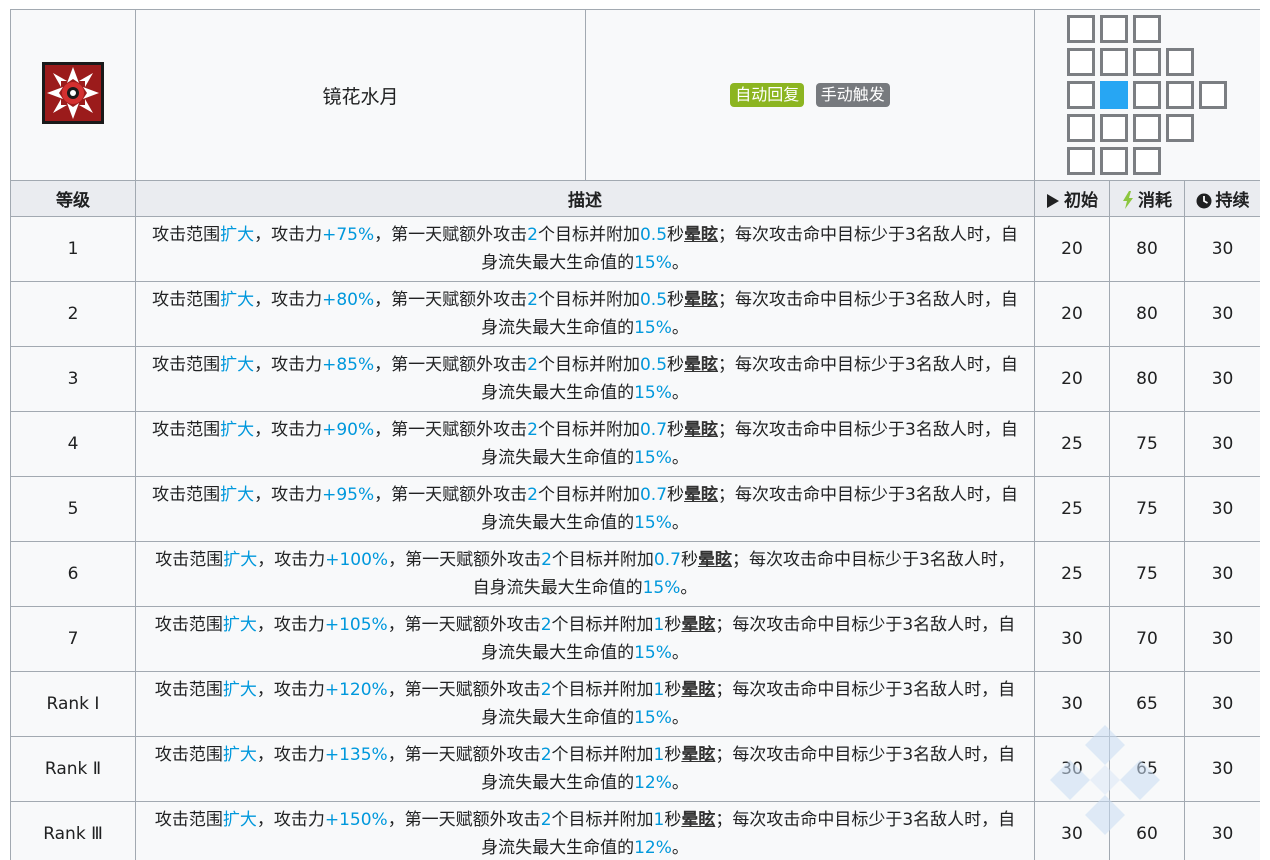  Describe the element at coordinates (653, 365) in the screenshot. I see `stun-value: 0.5` at that location.